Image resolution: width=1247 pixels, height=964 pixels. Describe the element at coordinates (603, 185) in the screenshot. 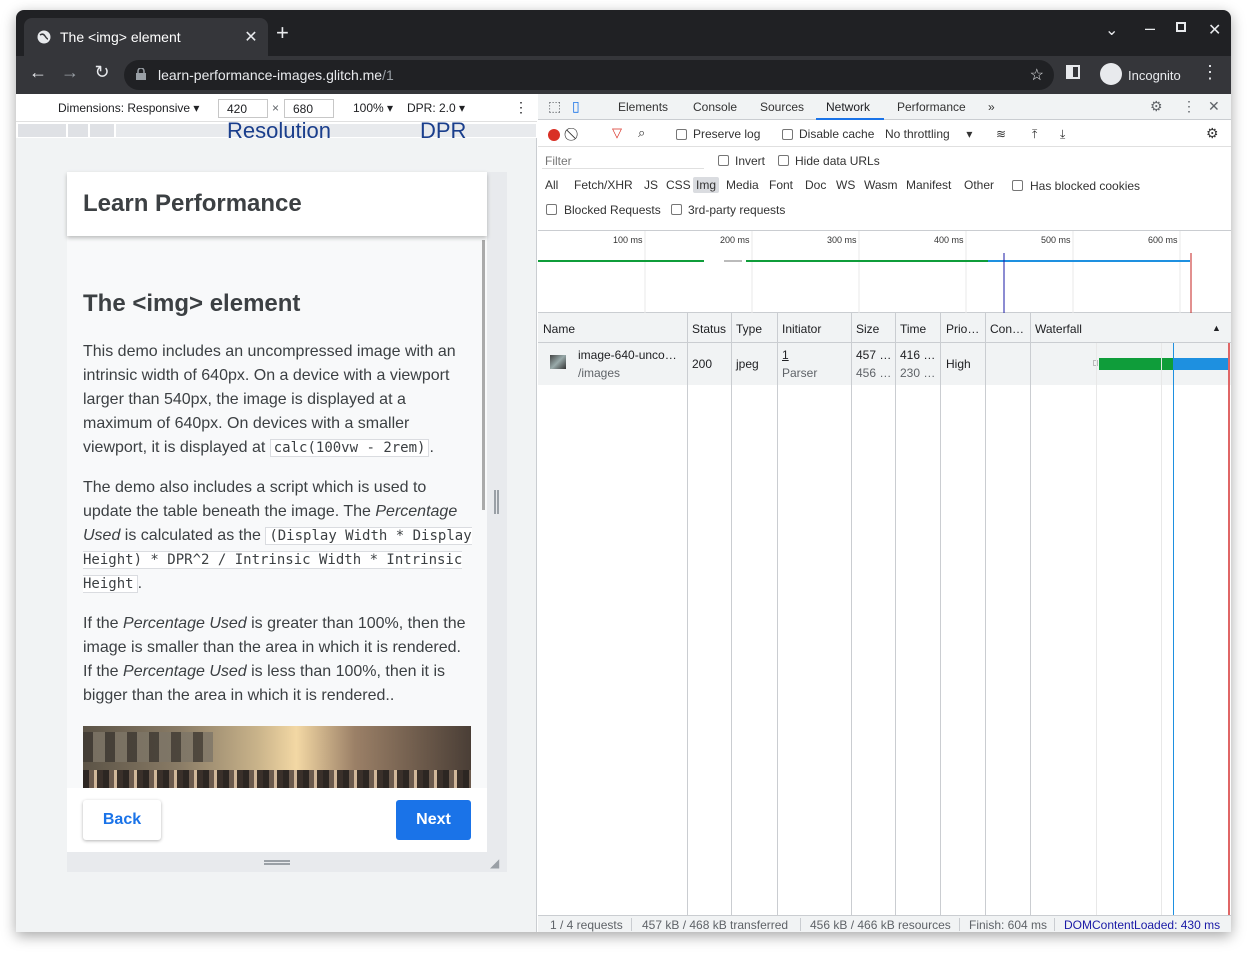

I see `filter-type-fetch-xhr: Fetch/XHR` at that location.